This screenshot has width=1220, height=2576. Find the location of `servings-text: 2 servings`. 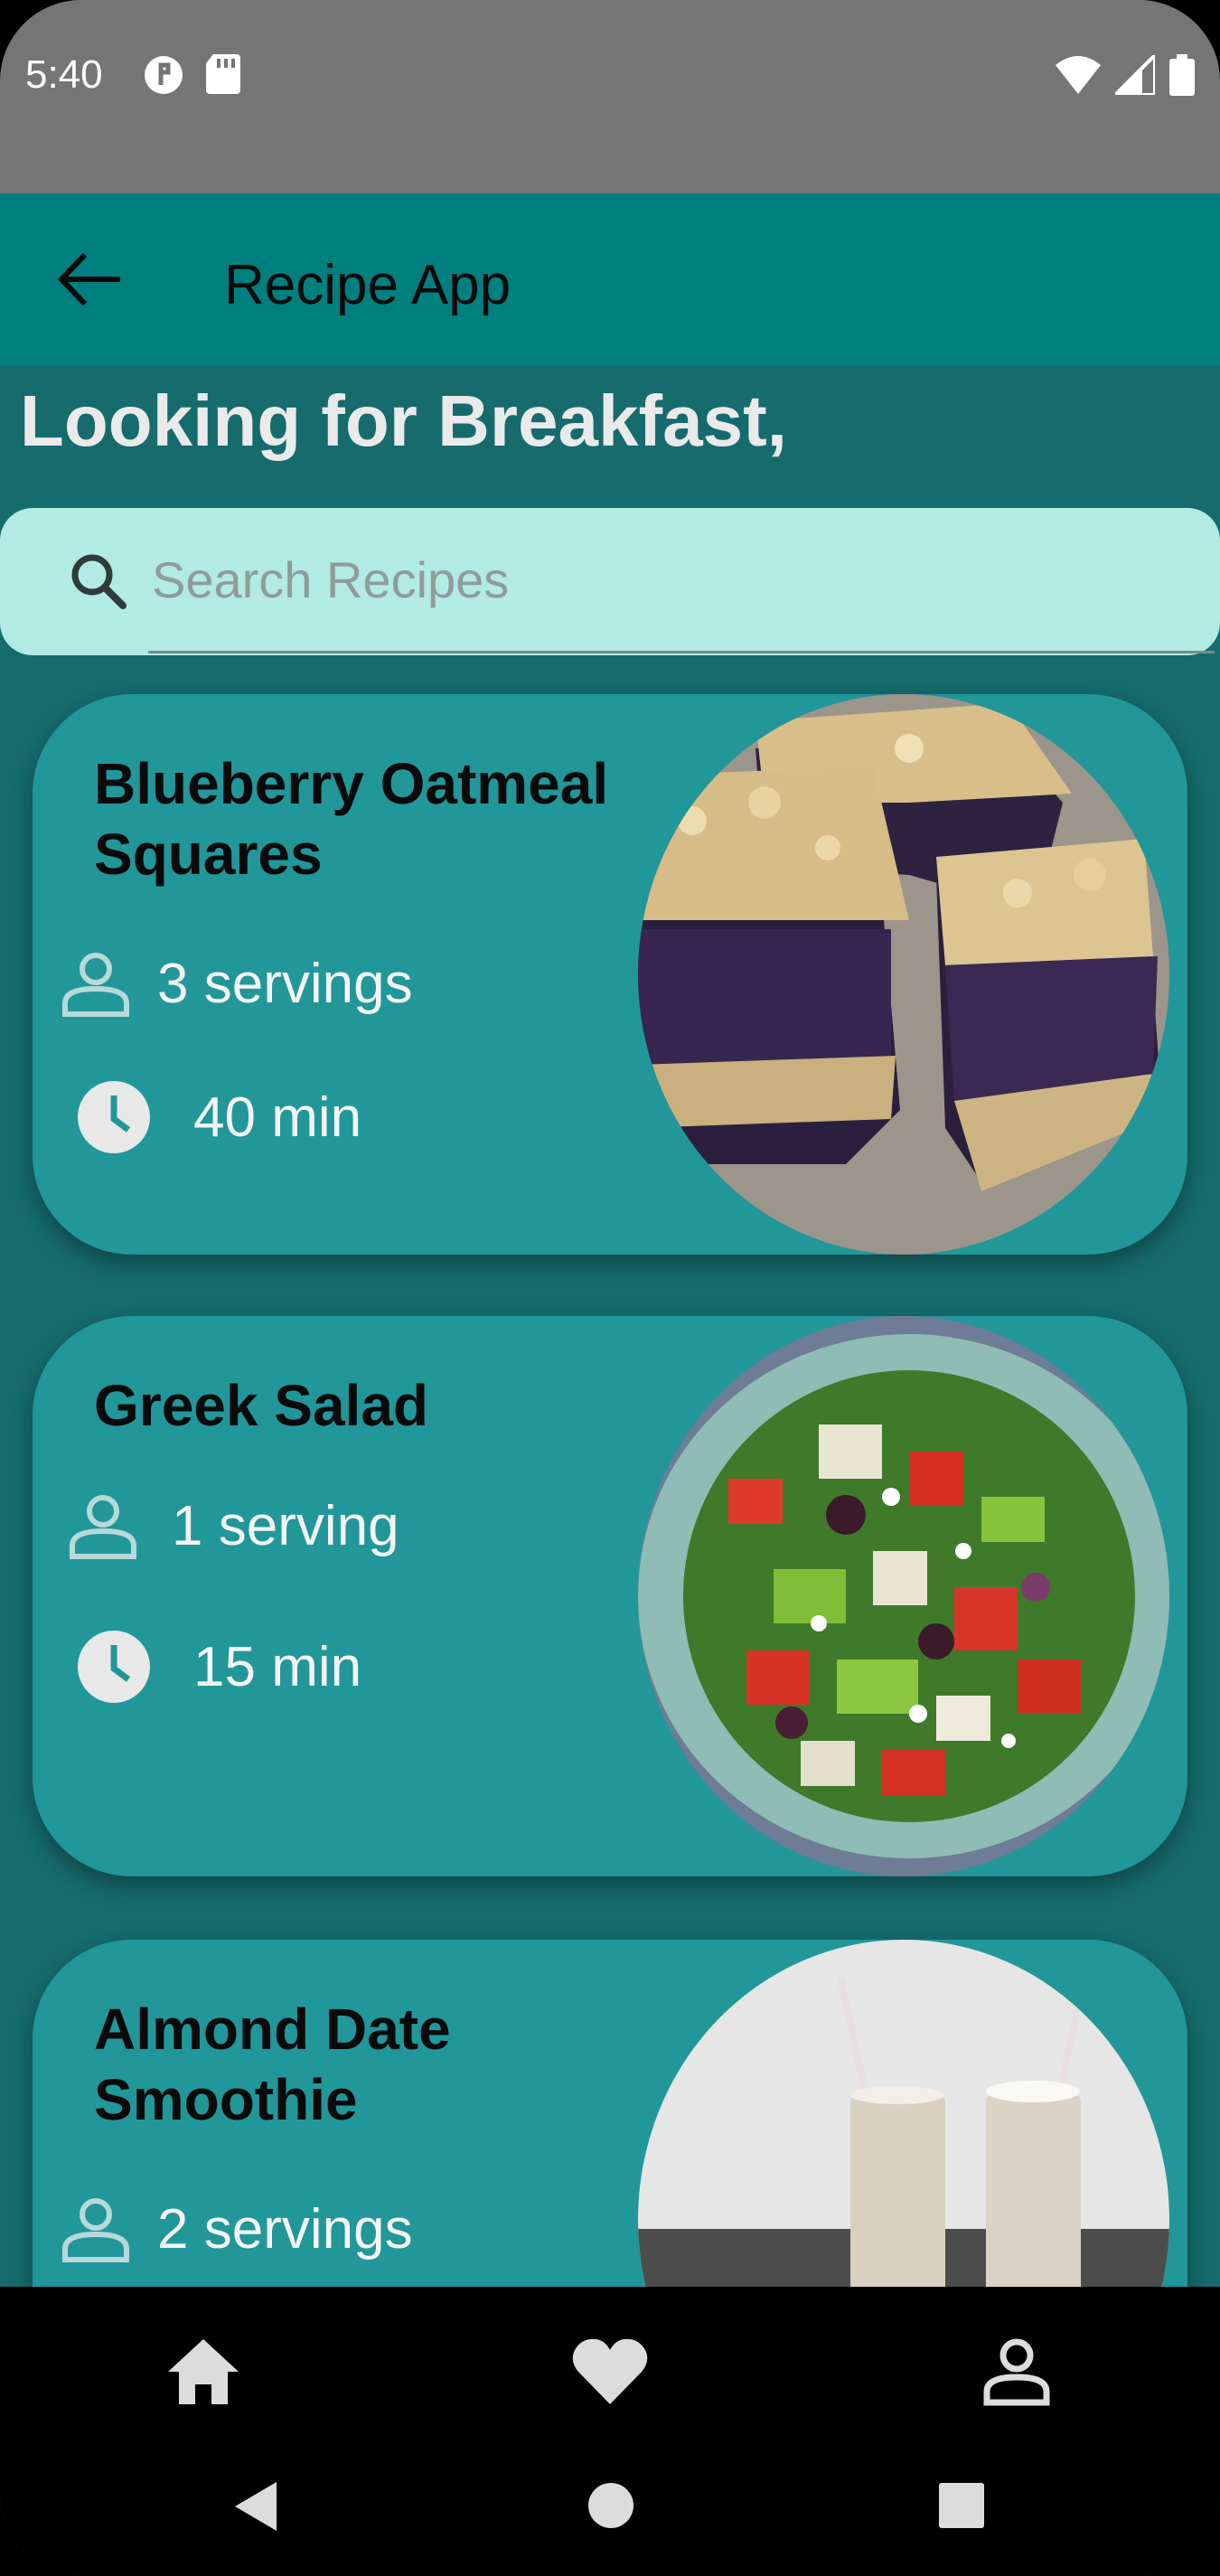

servings-text: 2 servings is located at coordinates (285, 2229).